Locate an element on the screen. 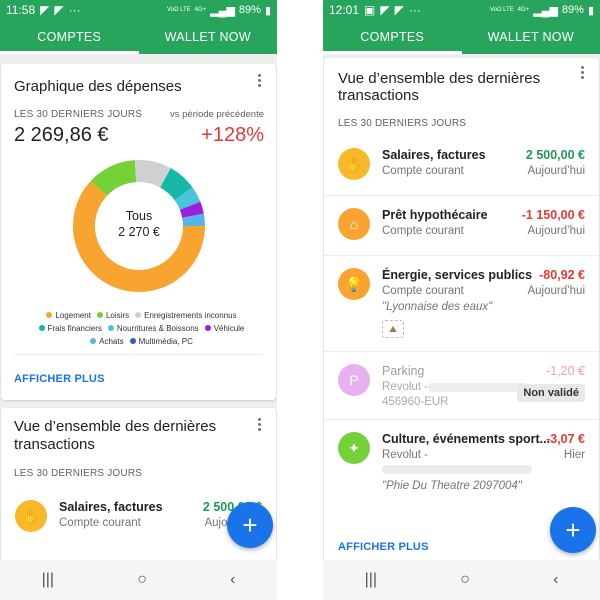 The height and width of the screenshot is (600, 600). transaction-name: Prêt hypothécaire is located at coordinates (435, 215).